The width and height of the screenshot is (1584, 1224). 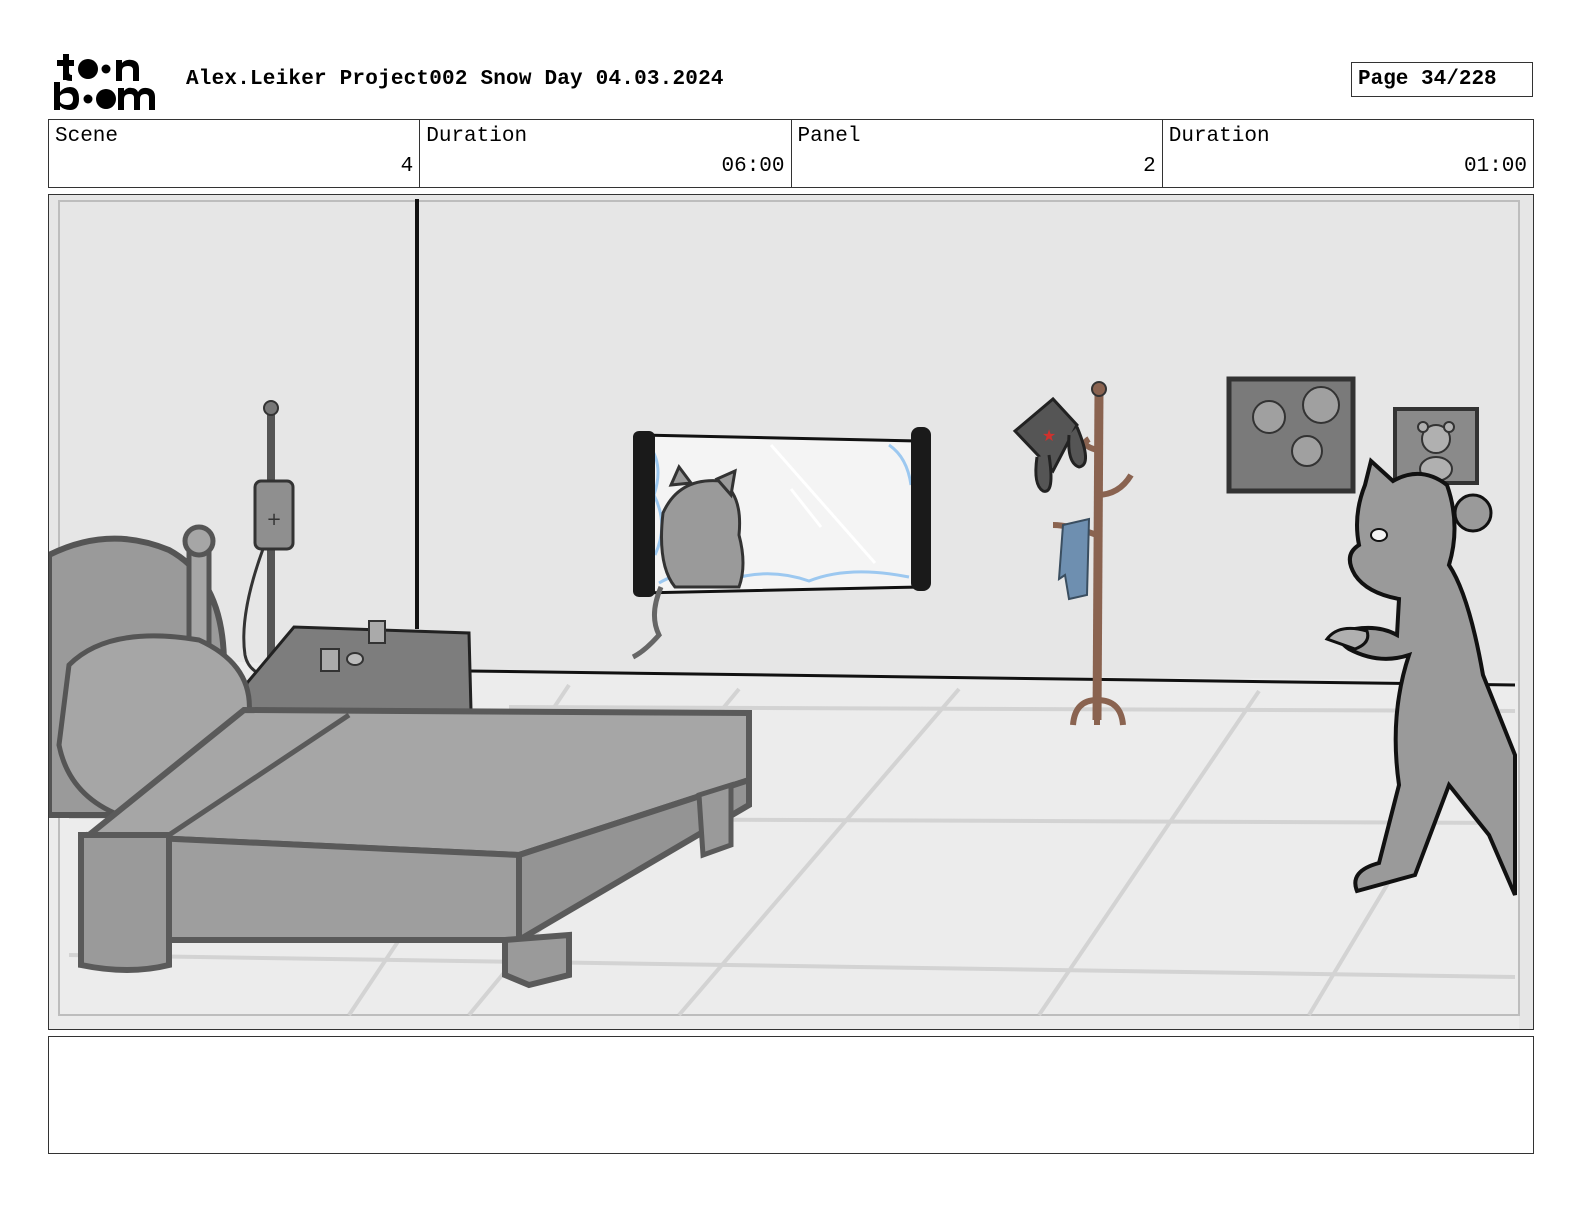 What do you see at coordinates (1495, 166) in the screenshot?
I see `panel-duration-value: 01:00` at bounding box center [1495, 166].